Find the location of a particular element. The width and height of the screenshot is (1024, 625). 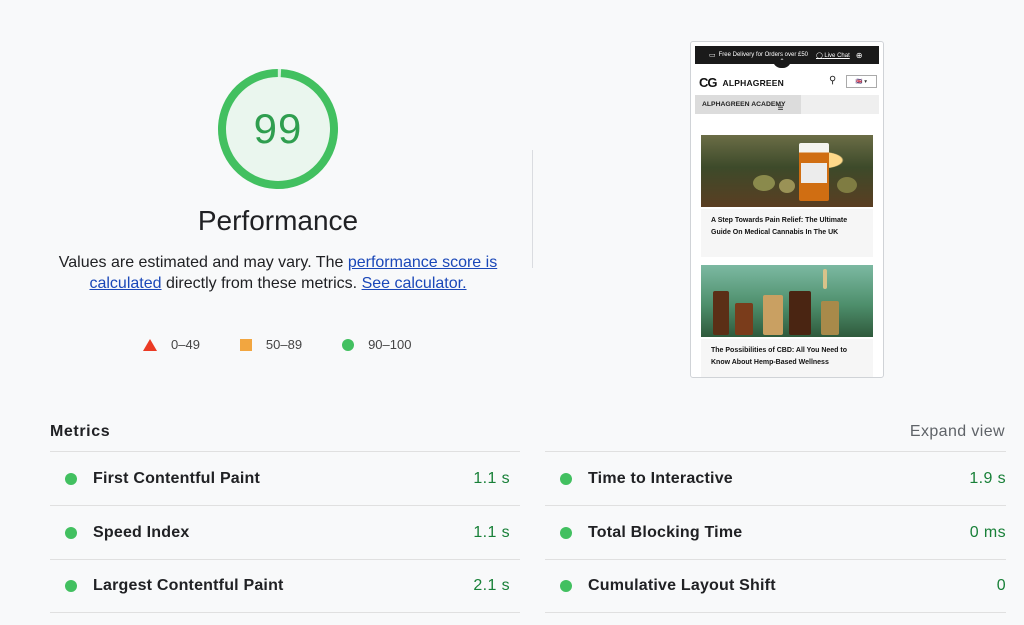

metric-name: Cumulative Layout Shift is located at coordinates (682, 585).